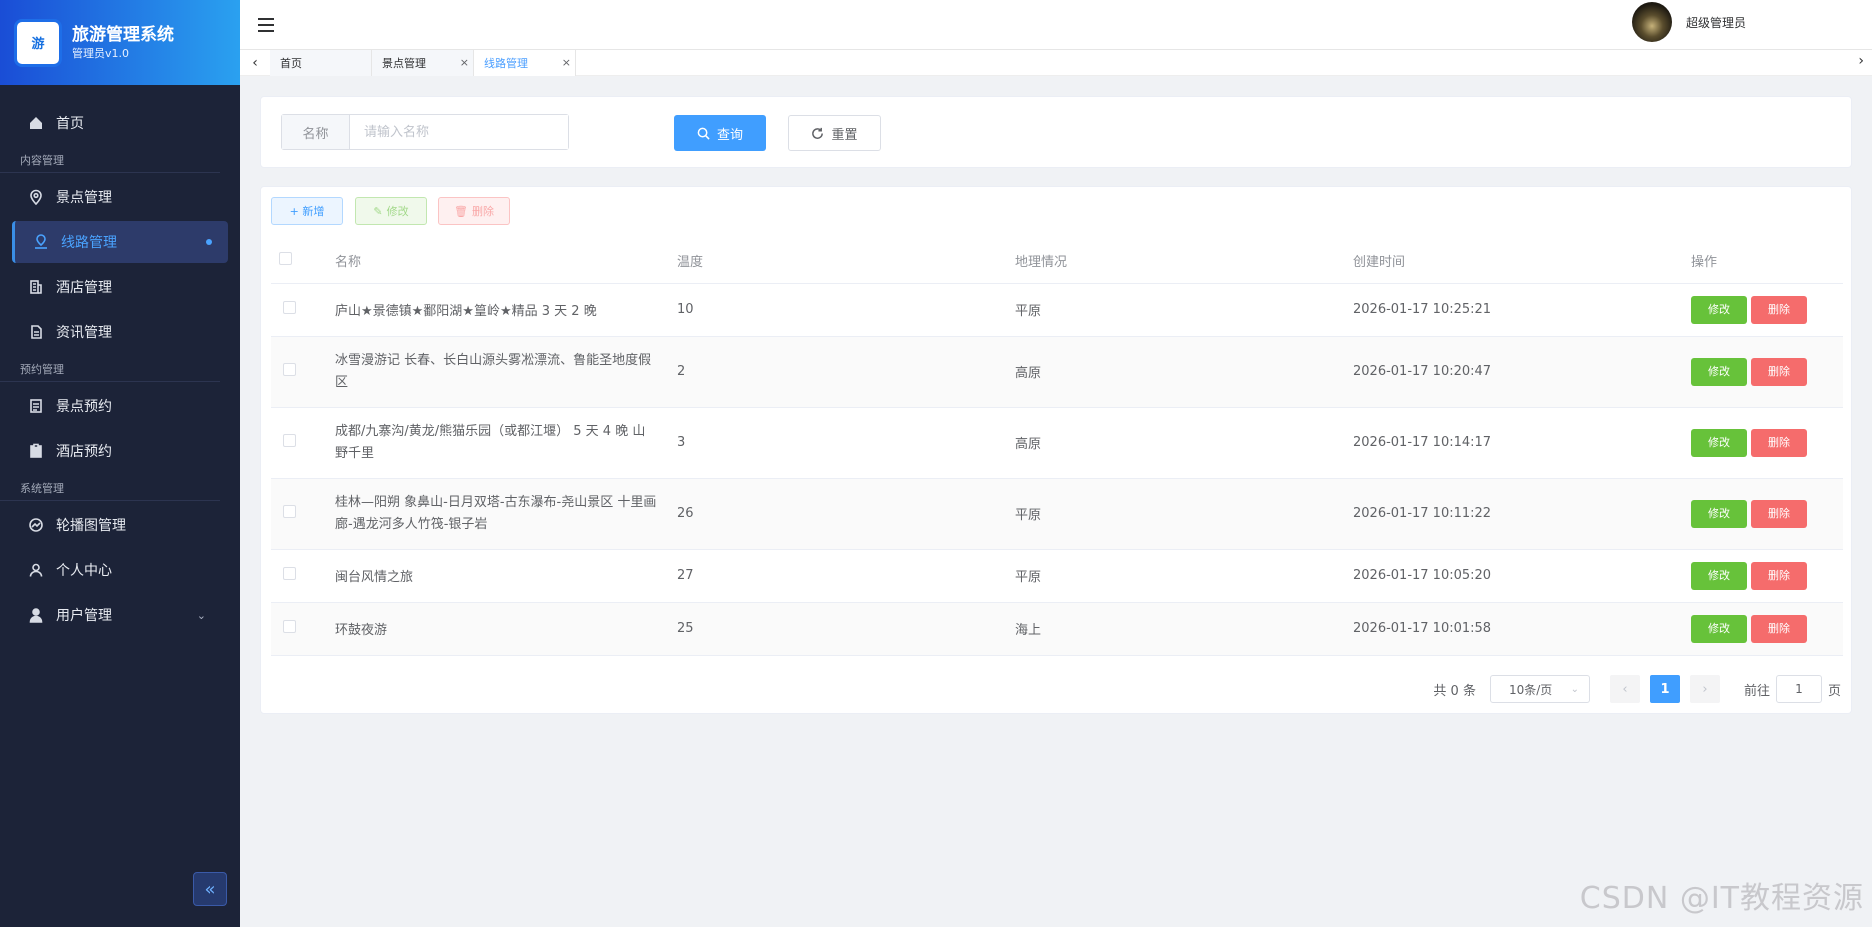 This screenshot has width=1872, height=927. What do you see at coordinates (110, 371) in the screenshot?
I see `menu-group-booking: 预约管理` at bounding box center [110, 371].